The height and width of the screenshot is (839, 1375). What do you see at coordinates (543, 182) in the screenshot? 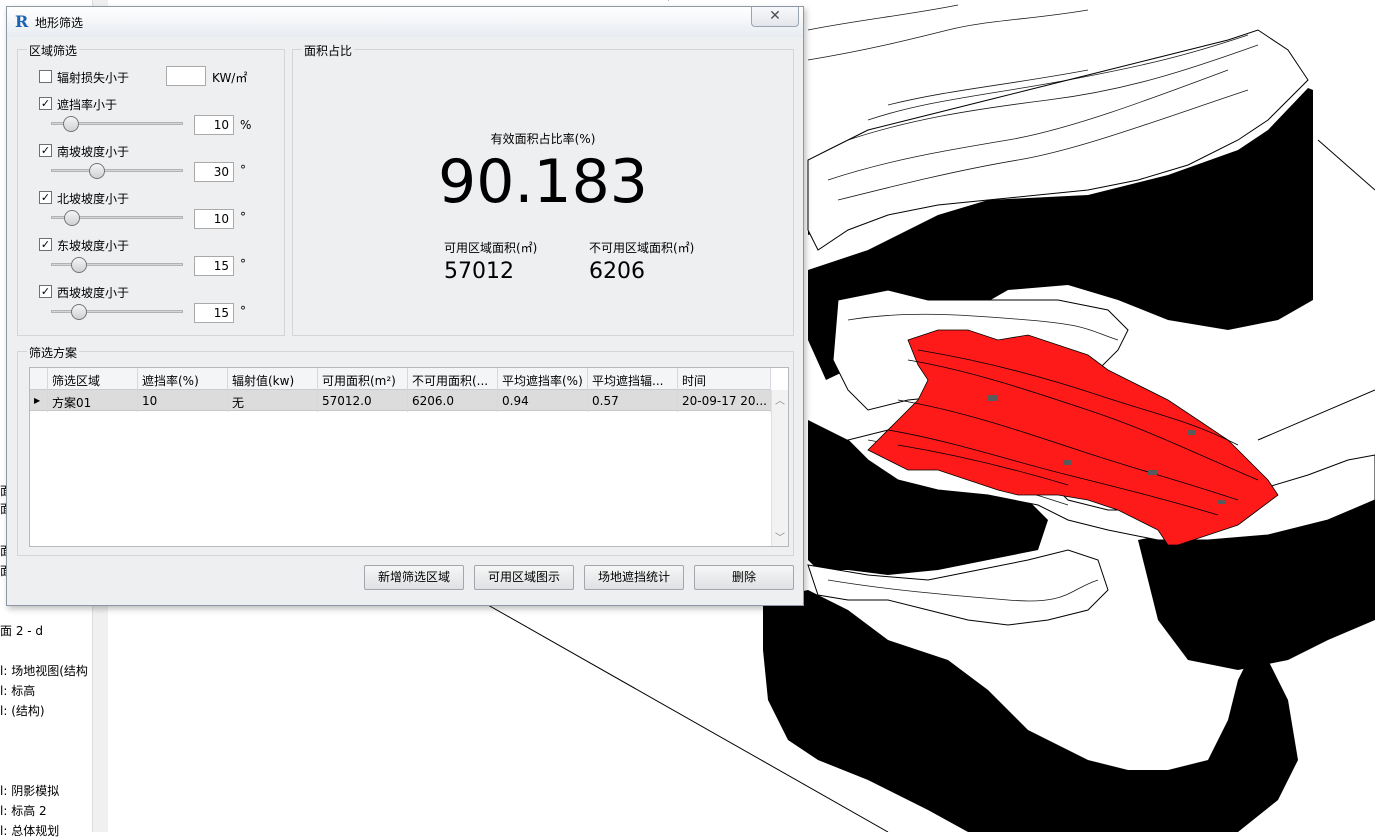
I see `effective-ratio-value: 90.183` at bounding box center [543, 182].